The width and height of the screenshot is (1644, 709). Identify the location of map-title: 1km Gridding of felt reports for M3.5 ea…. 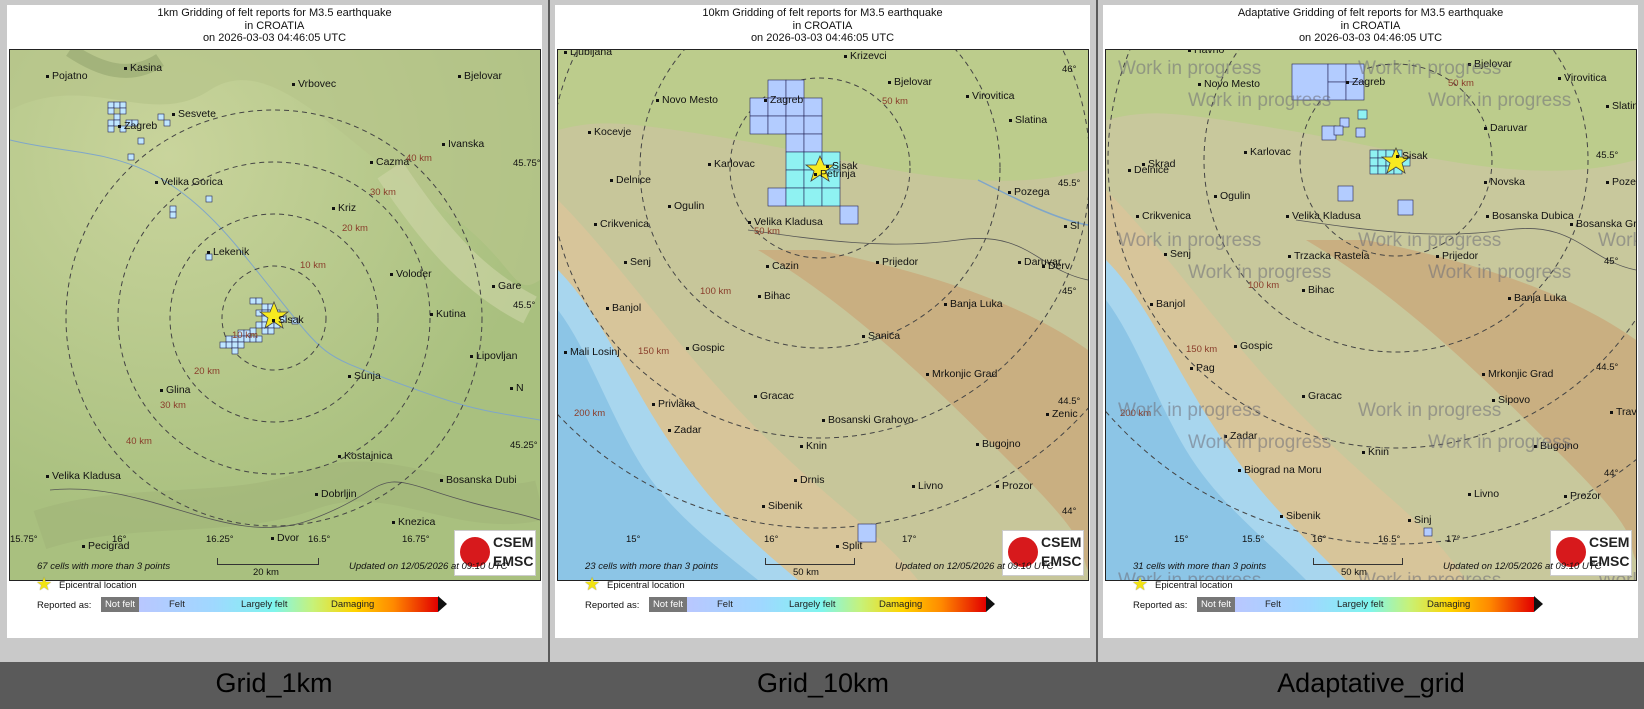
(274, 26).